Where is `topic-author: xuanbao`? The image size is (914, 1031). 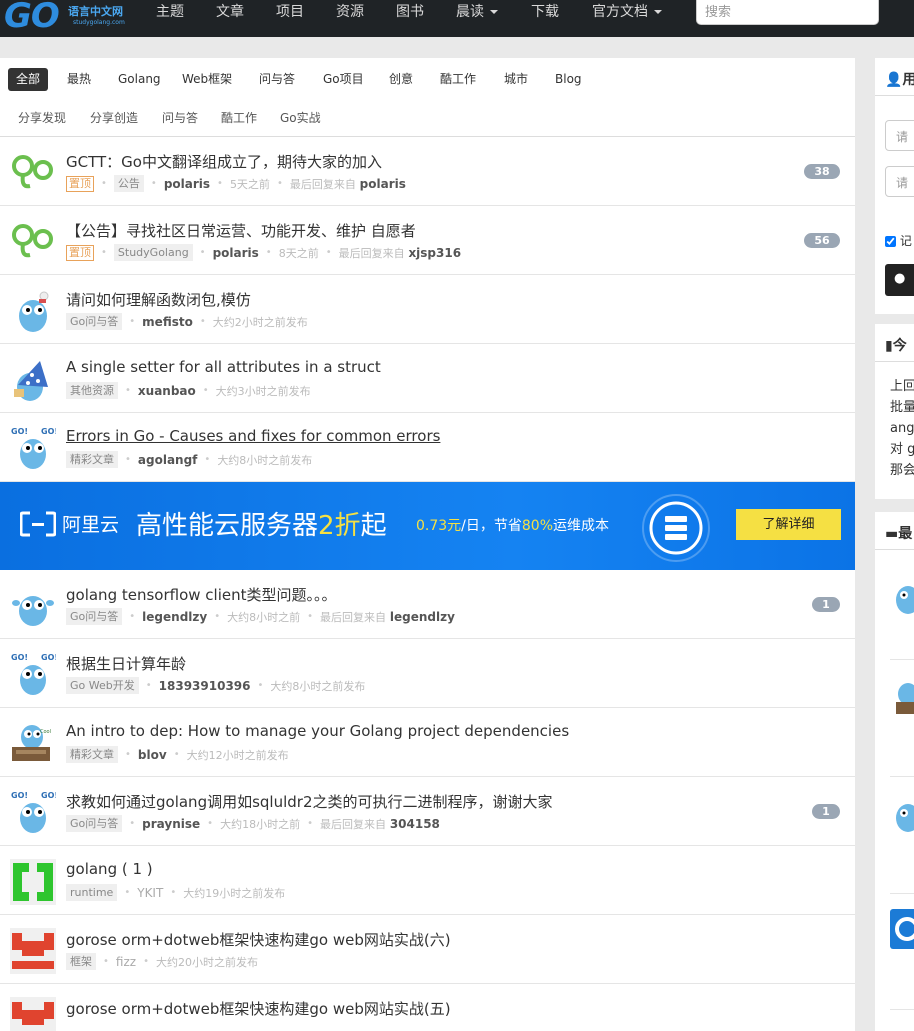
topic-author: xuanbao is located at coordinates (167, 391).